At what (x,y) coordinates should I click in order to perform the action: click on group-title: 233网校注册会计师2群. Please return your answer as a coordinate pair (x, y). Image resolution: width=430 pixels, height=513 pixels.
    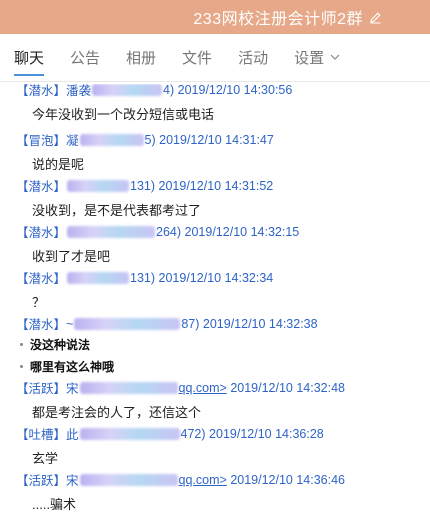
    Looking at the image, I should click on (278, 19).